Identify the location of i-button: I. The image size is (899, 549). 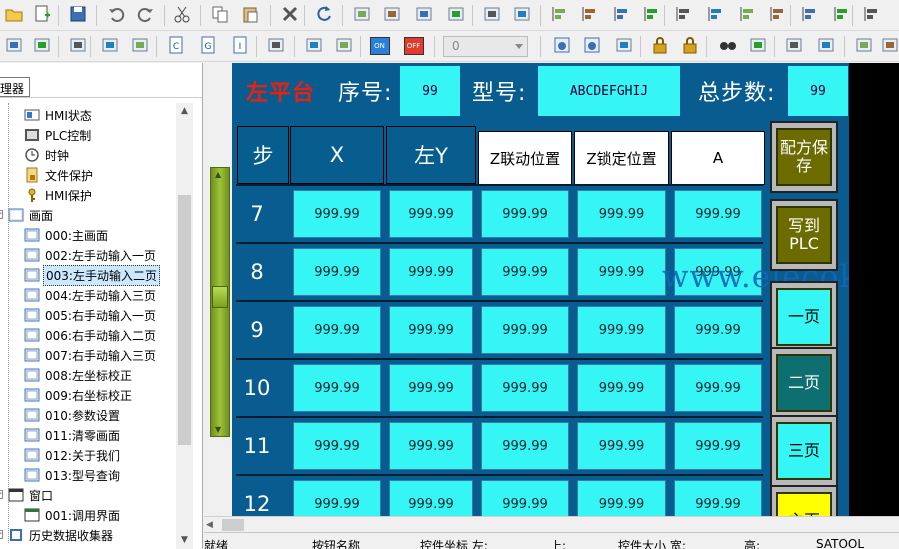
(239, 46).